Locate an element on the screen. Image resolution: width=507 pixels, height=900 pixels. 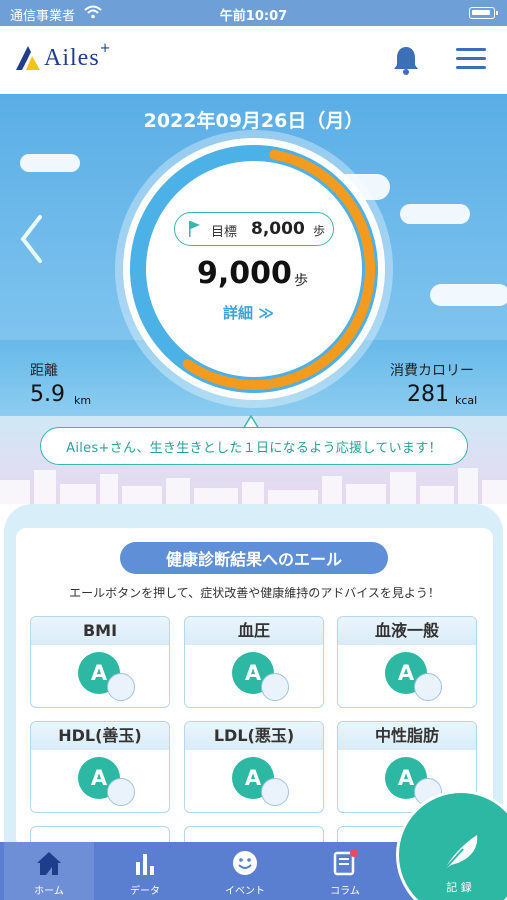
tile-label: LDL(悪玉) is located at coordinates (254, 736).